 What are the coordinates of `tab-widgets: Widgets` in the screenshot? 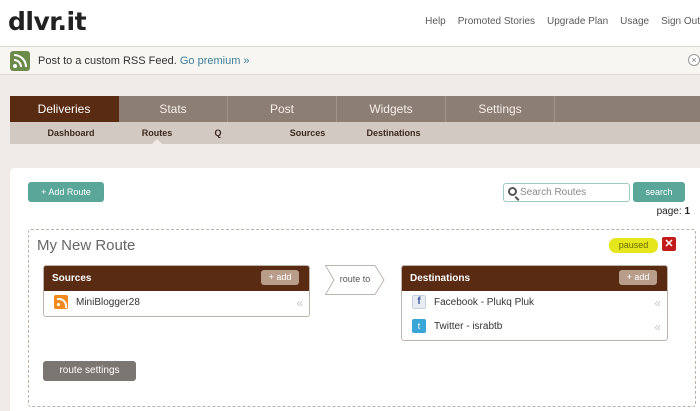 It's located at (391, 109).